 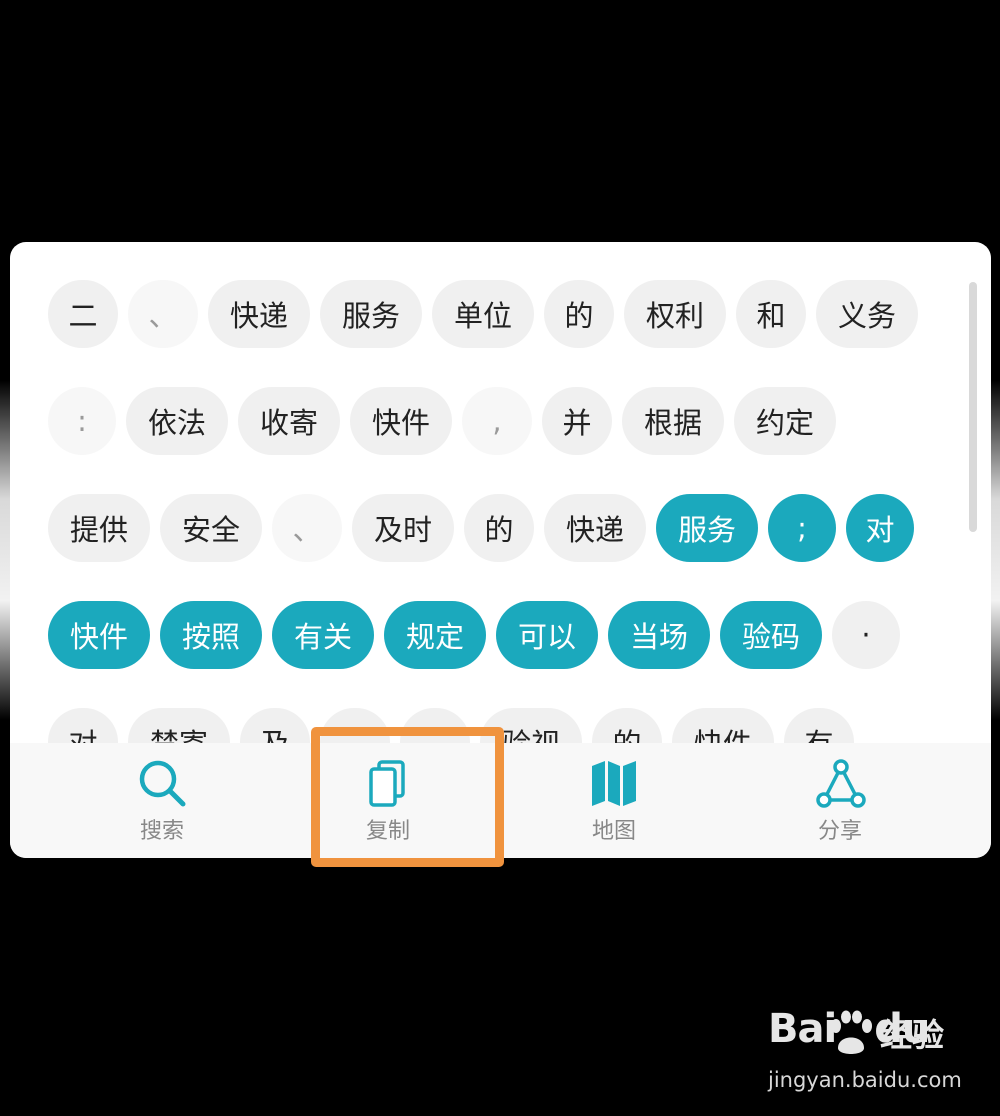 I want to click on share-icon, so click(x=841, y=783).